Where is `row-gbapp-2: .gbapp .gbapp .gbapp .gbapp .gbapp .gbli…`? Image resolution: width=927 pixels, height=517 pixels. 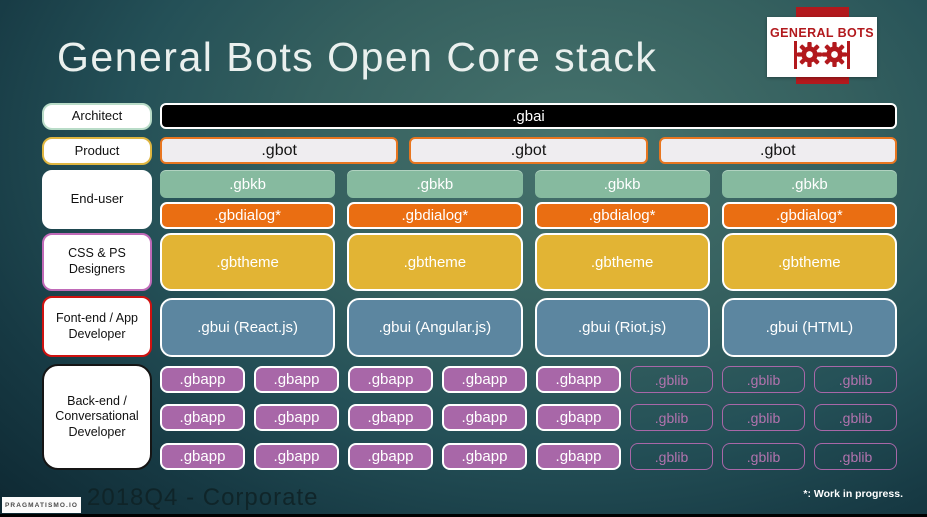
row-gbapp-2: .gbapp .gbapp .gbapp .gbapp .gbapp .gbli… is located at coordinates (528, 417).